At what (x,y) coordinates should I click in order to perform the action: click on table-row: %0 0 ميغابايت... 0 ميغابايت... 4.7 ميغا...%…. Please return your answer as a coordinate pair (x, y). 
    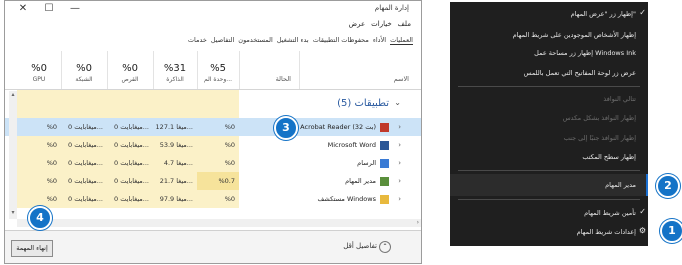
    Looking at the image, I should click on (213, 163).